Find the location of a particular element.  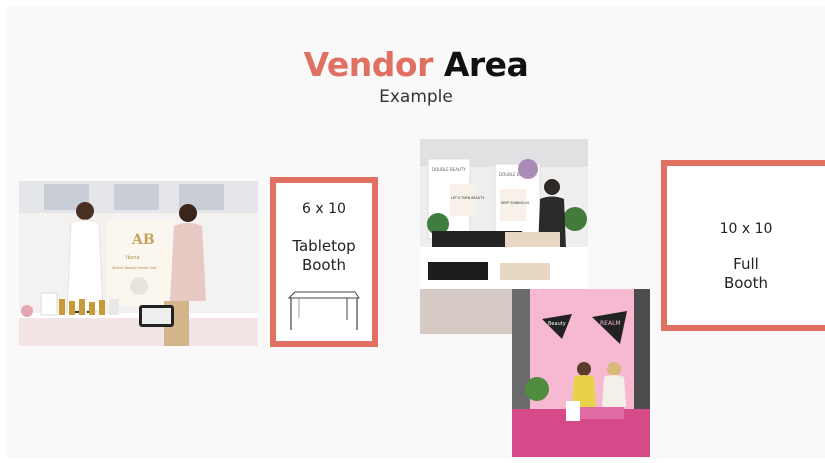

booth2-left-banner: DOUBLE BEAUTY is located at coordinates (449, 169).